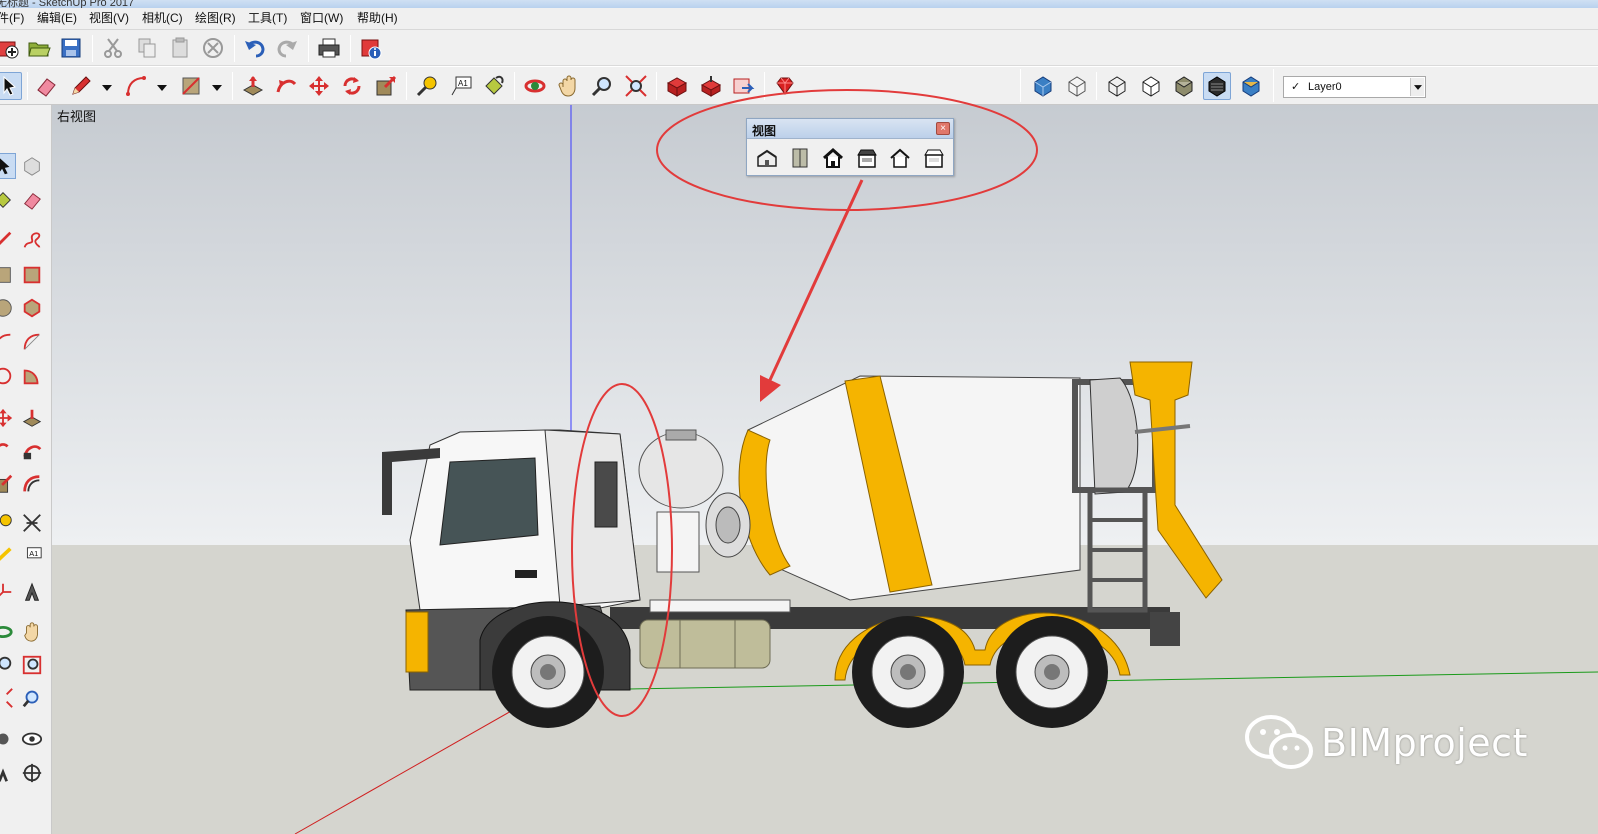 The height and width of the screenshot is (834, 1598). Describe the element at coordinates (32, 523) in the screenshot. I see `dimension-tool-icon` at that location.